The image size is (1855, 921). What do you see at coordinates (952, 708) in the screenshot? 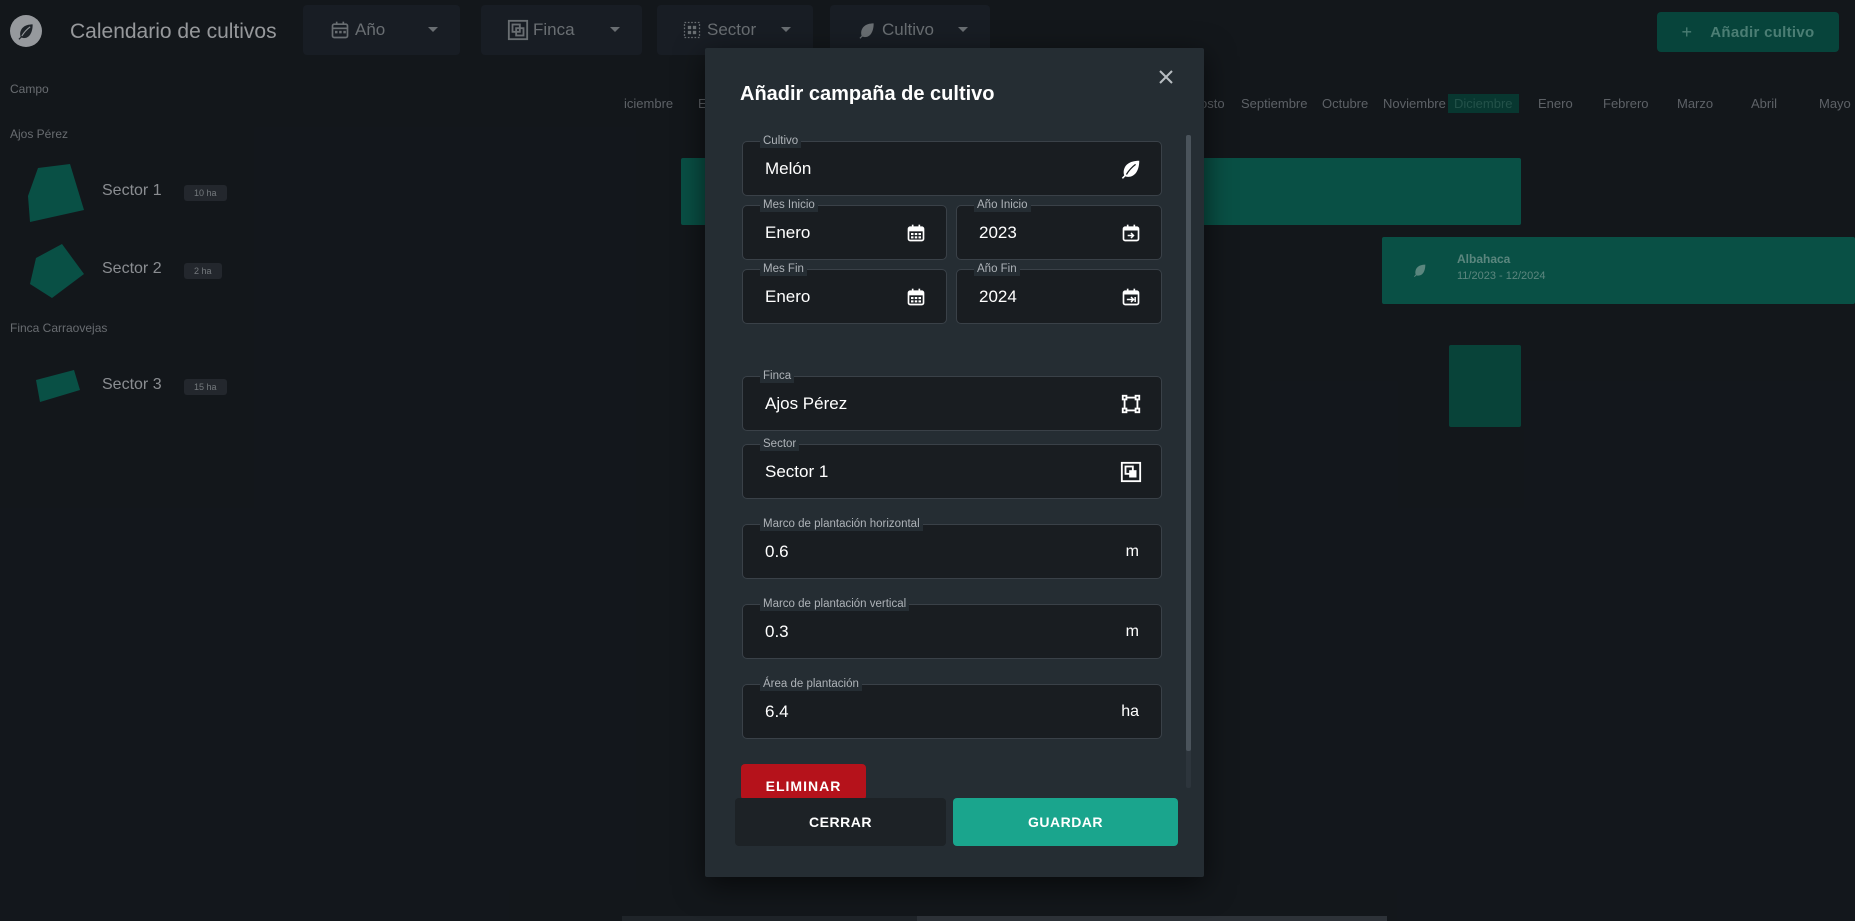
I see `area-input: Área de plantación 6.4 ha` at bounding box center [952, 708].